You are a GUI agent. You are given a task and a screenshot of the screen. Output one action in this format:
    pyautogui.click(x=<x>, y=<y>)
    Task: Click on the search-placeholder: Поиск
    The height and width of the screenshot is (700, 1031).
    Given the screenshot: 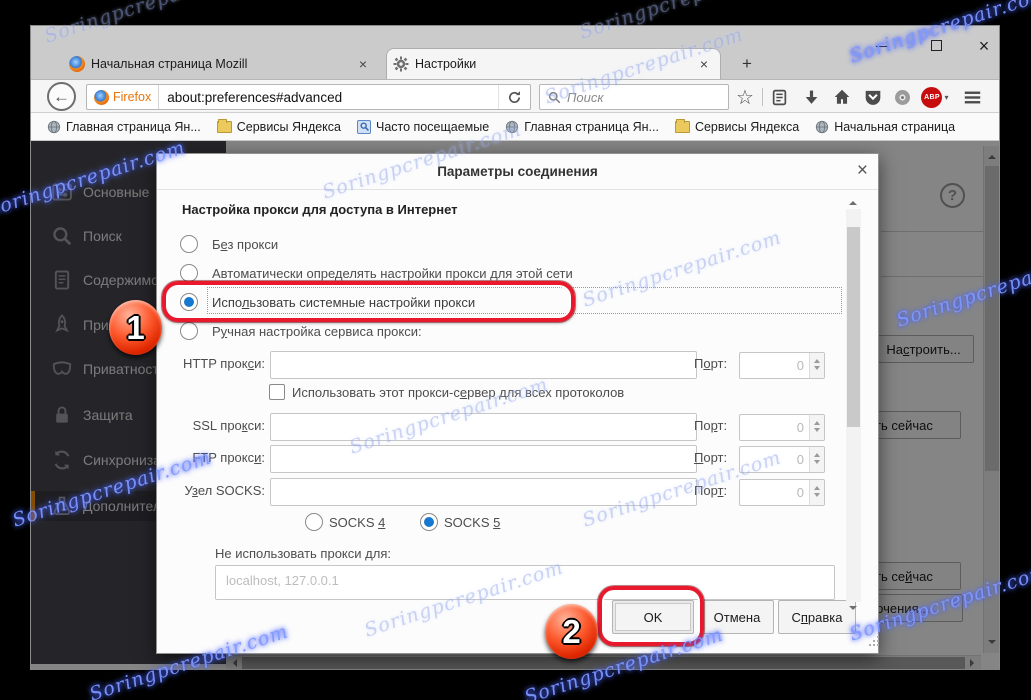 What is the action you would take?
    pyautogui.click(x=585, y=97)
    